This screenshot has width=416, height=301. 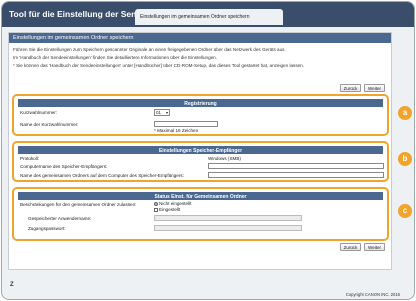 I want to click on shortcut-number-select: 01 ▾, so click(x=162, y=112).